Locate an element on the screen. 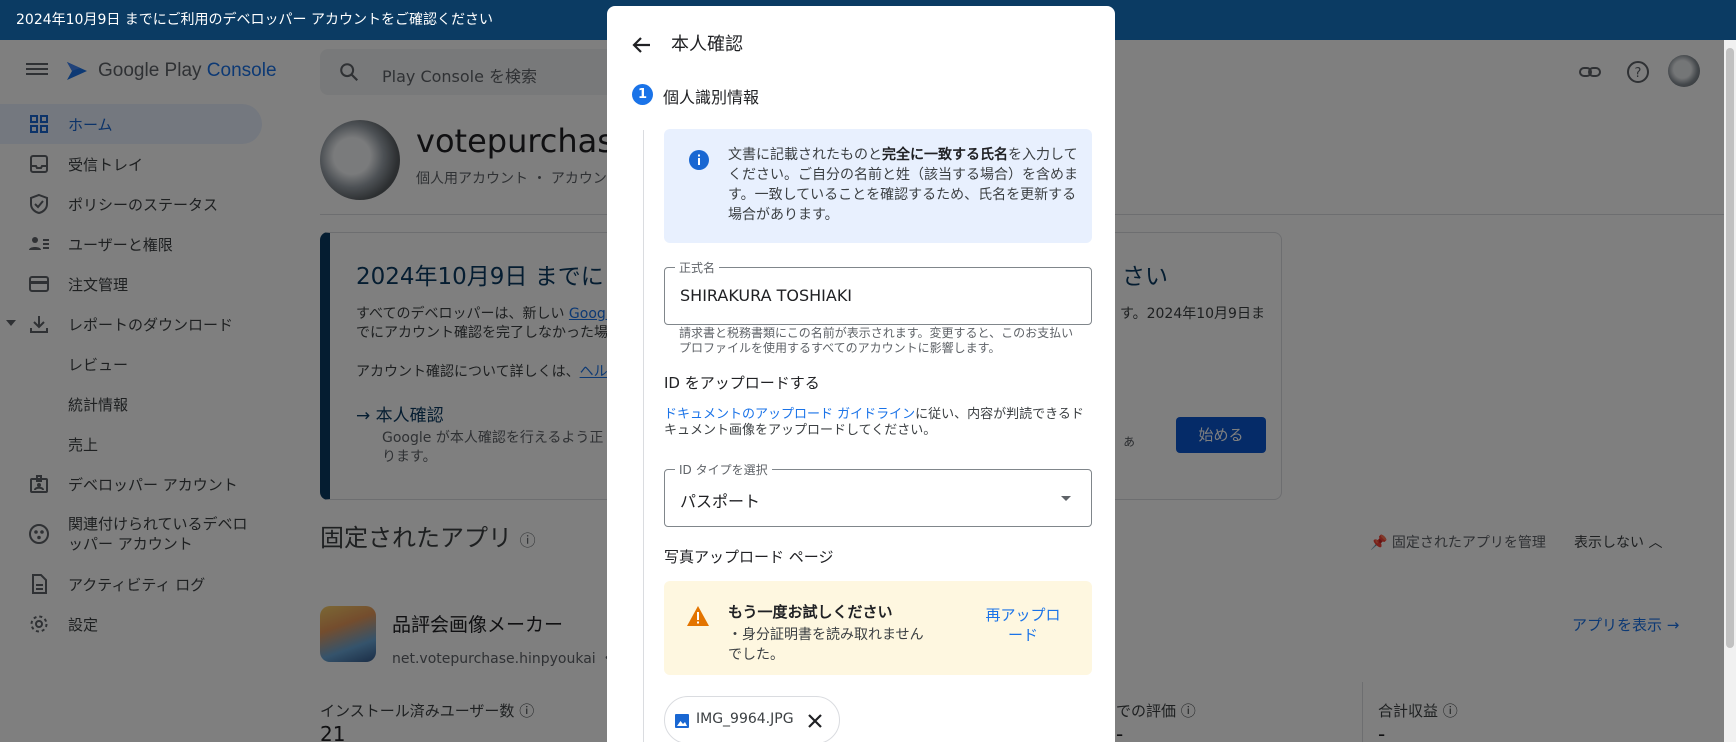  legal-name-field: 正式名 SHIRAKURA TOSHIAKI is located at coordinates (878, 292).